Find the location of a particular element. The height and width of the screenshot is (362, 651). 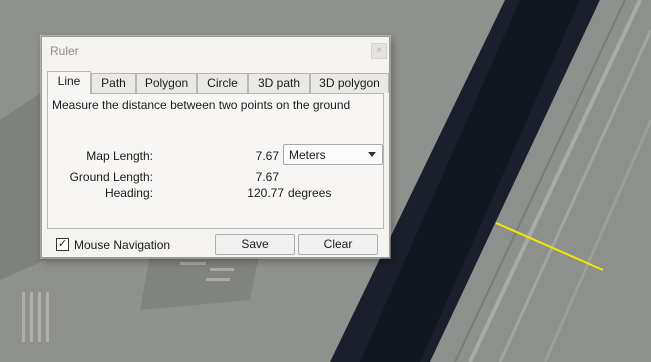

tab-label: 3D polygon is located at coordinates (349, 83).